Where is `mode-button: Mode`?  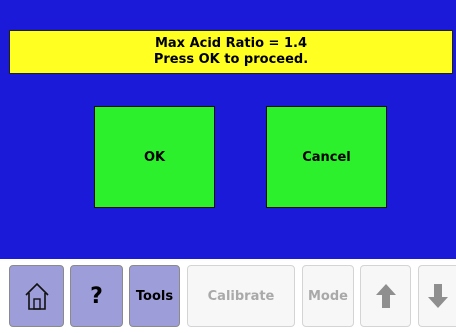 mode-button: Mode is located at coordinates (328, 296).